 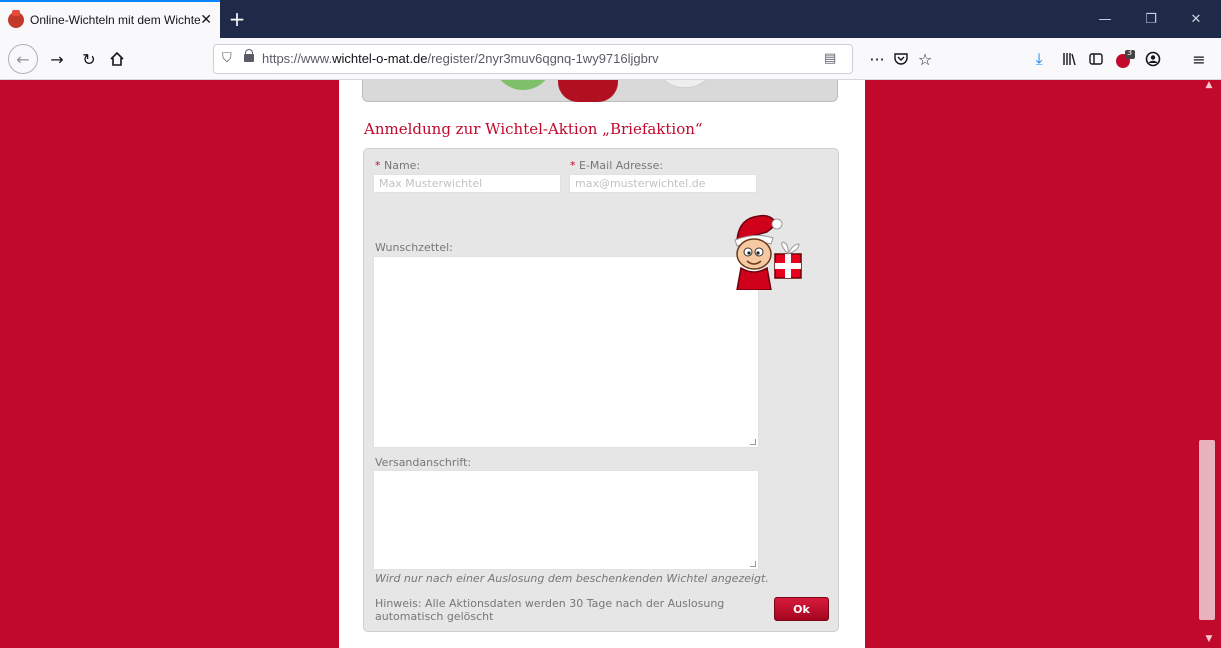 I want to click on arrow-left-icon: ←, so click(x=23, y=59).